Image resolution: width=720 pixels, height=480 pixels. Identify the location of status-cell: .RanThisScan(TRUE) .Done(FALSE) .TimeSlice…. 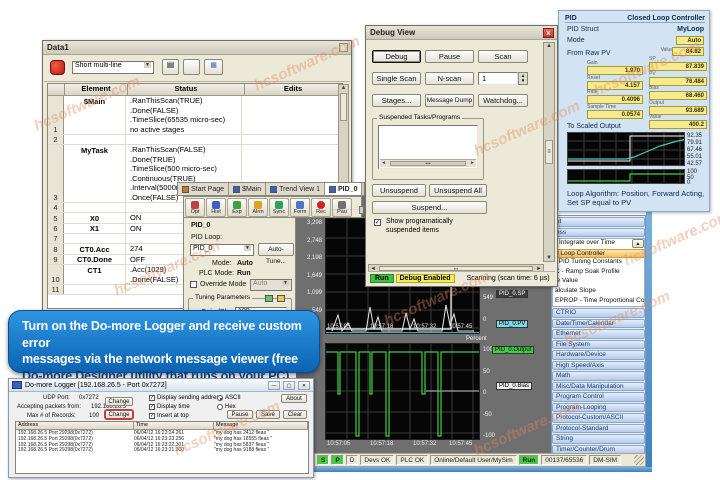
(184, 115).